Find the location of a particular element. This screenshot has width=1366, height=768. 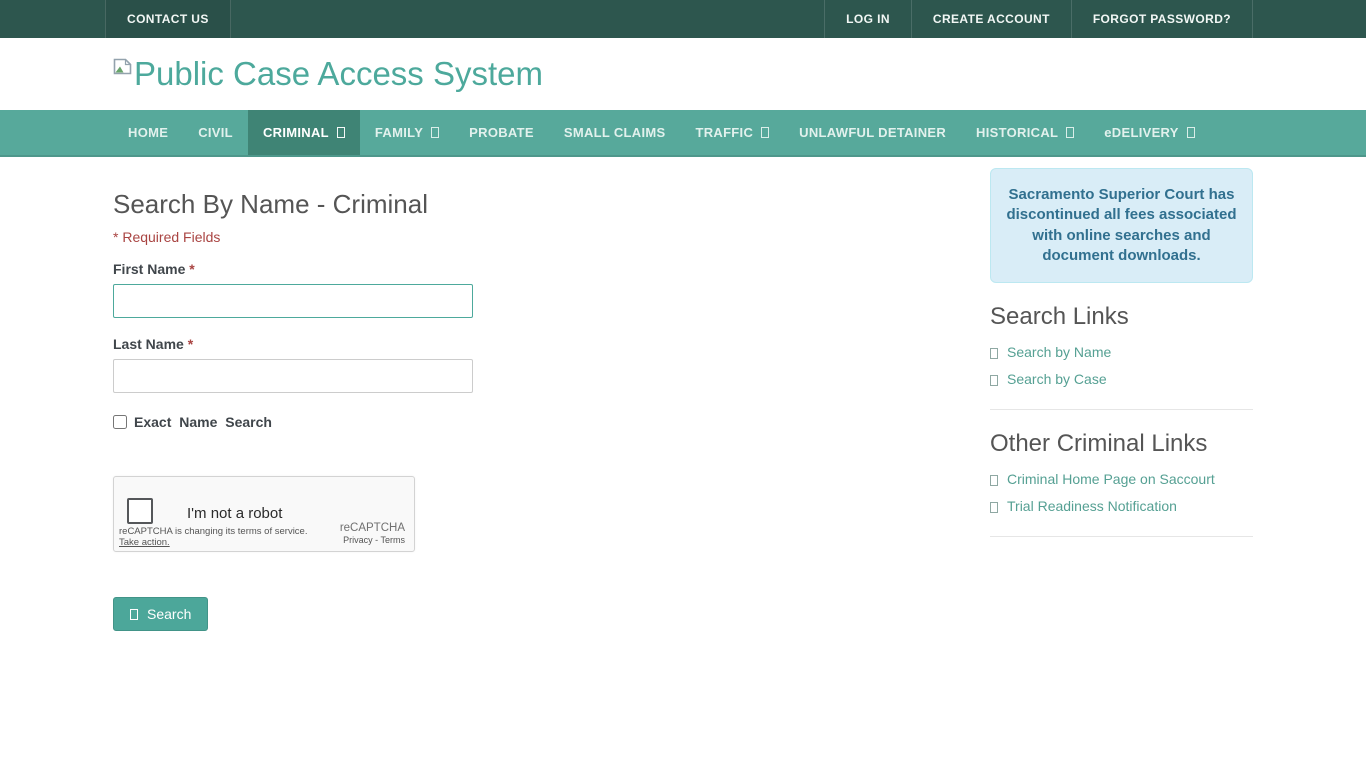

site-header: Public Case Access System is located at coordinates (683, 74).